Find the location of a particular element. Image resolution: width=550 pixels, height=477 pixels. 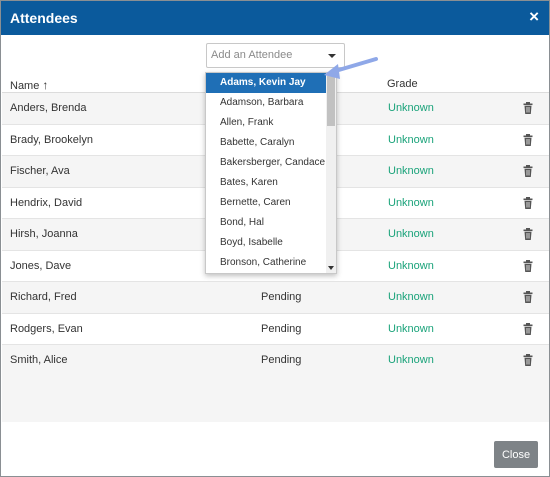

table-row: Rodgers, Evan Pending Unknown is located at coordinates (275, 329).